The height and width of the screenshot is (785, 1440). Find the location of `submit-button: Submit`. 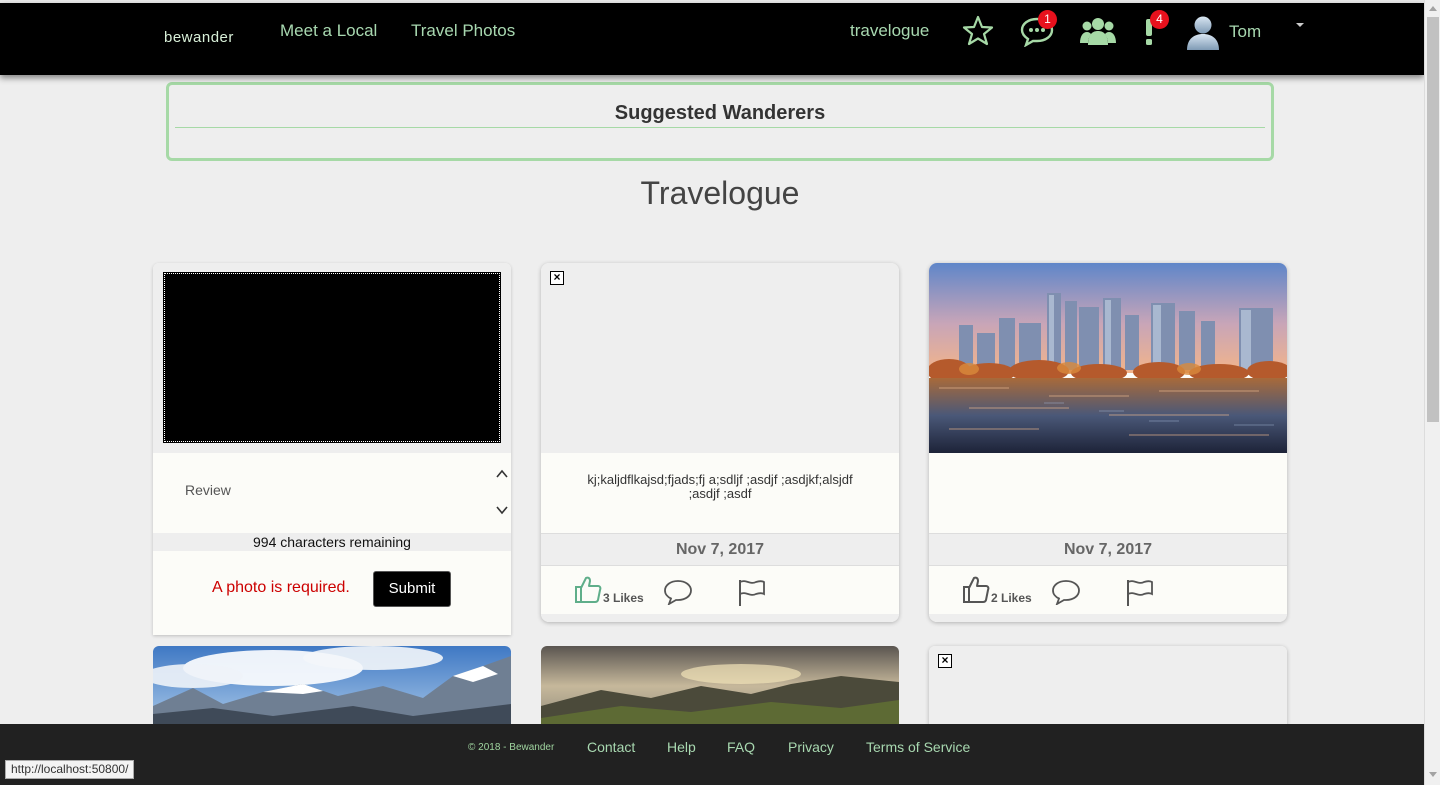

submit-button: Submit is located at coordinates (412, 589).